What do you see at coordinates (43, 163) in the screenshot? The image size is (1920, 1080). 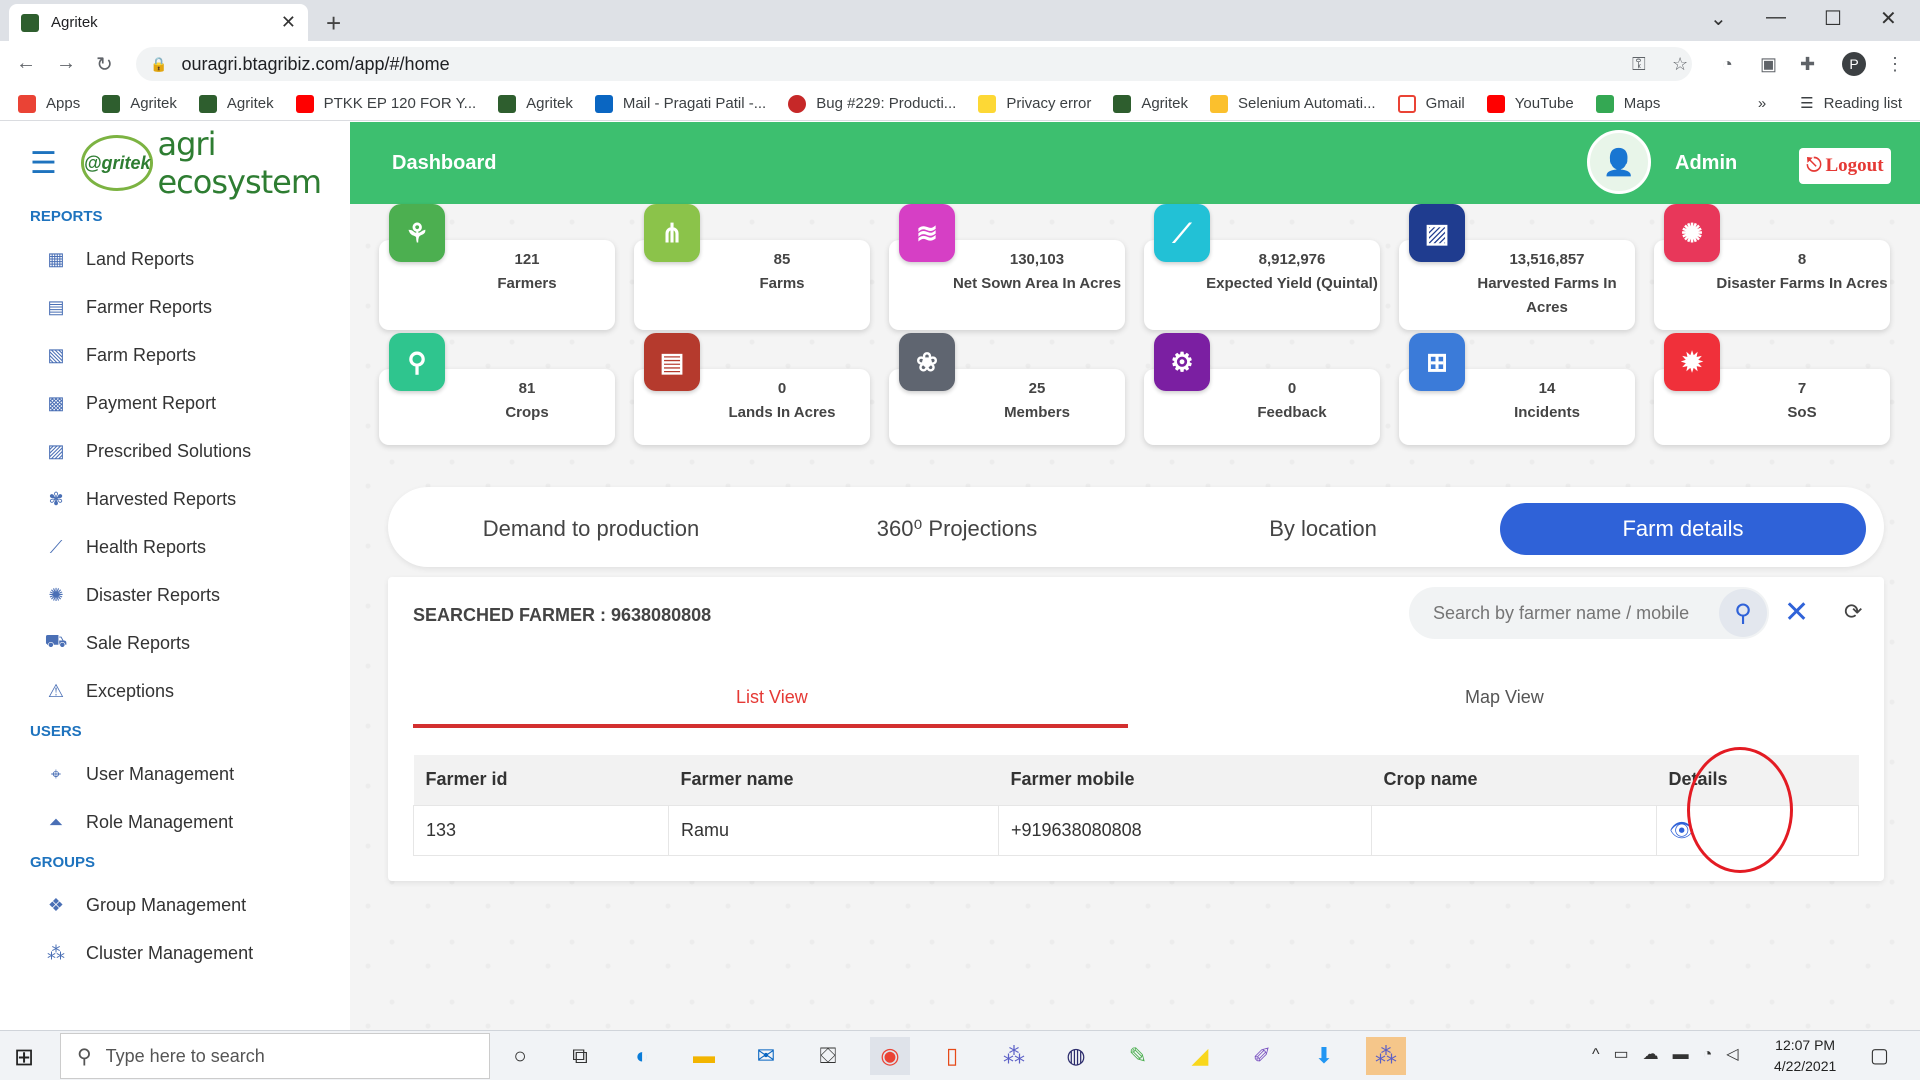 I see `hamburger-menu-icon: ☰` at bounding box center [43, 163].